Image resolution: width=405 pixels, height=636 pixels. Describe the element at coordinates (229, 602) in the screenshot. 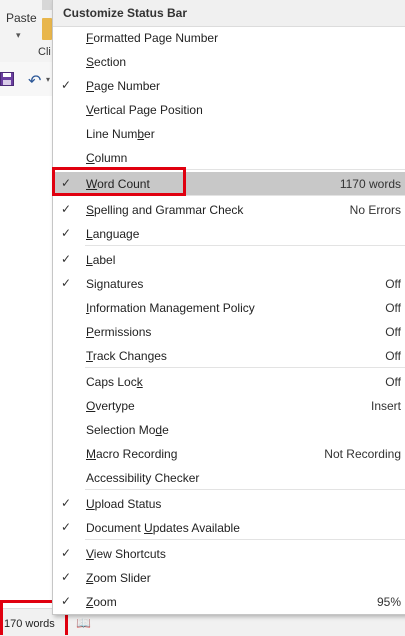

I see `menu-item: ✓ Zoom 95%` at that location.